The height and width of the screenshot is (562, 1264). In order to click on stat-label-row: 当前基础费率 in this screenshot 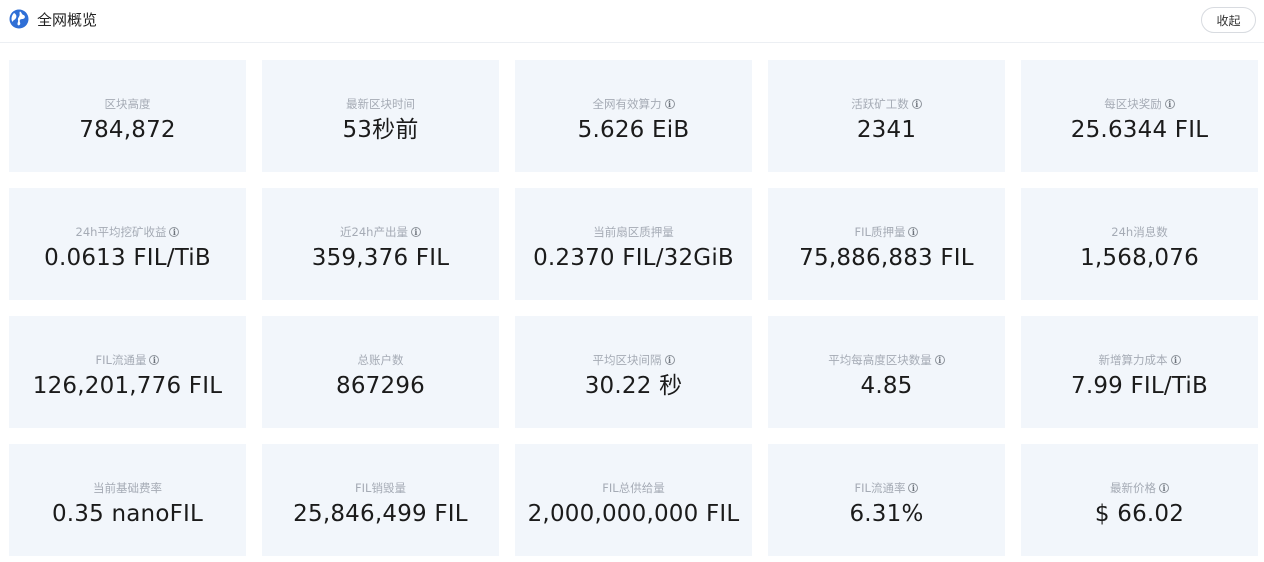, I will do `click(127, 488)`.